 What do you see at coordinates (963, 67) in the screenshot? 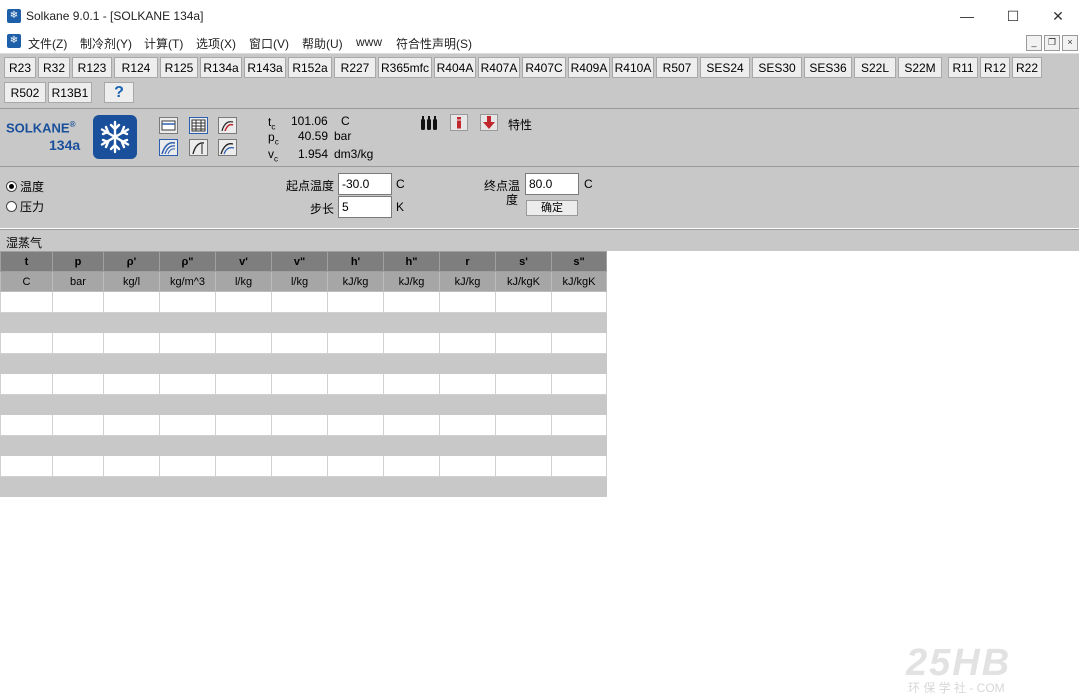
I see `refrigerant-button: R11` at bounding box center [963, 67].